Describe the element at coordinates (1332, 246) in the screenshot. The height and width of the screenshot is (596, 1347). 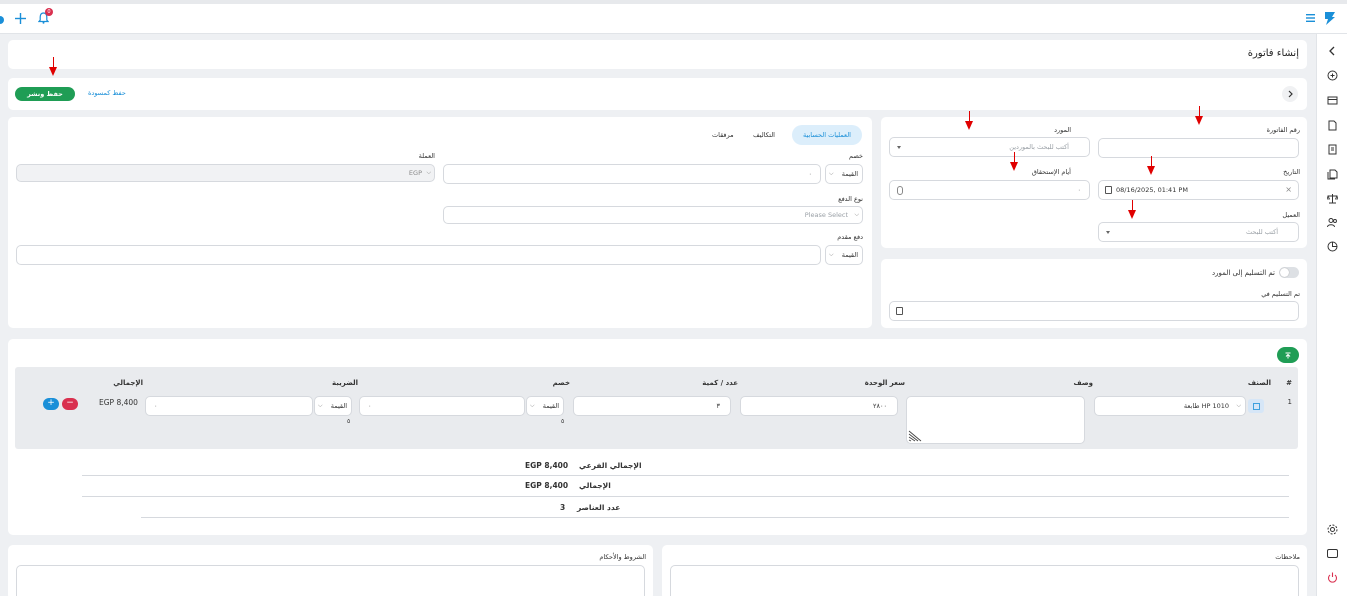
I see `reports-icon` at that location.